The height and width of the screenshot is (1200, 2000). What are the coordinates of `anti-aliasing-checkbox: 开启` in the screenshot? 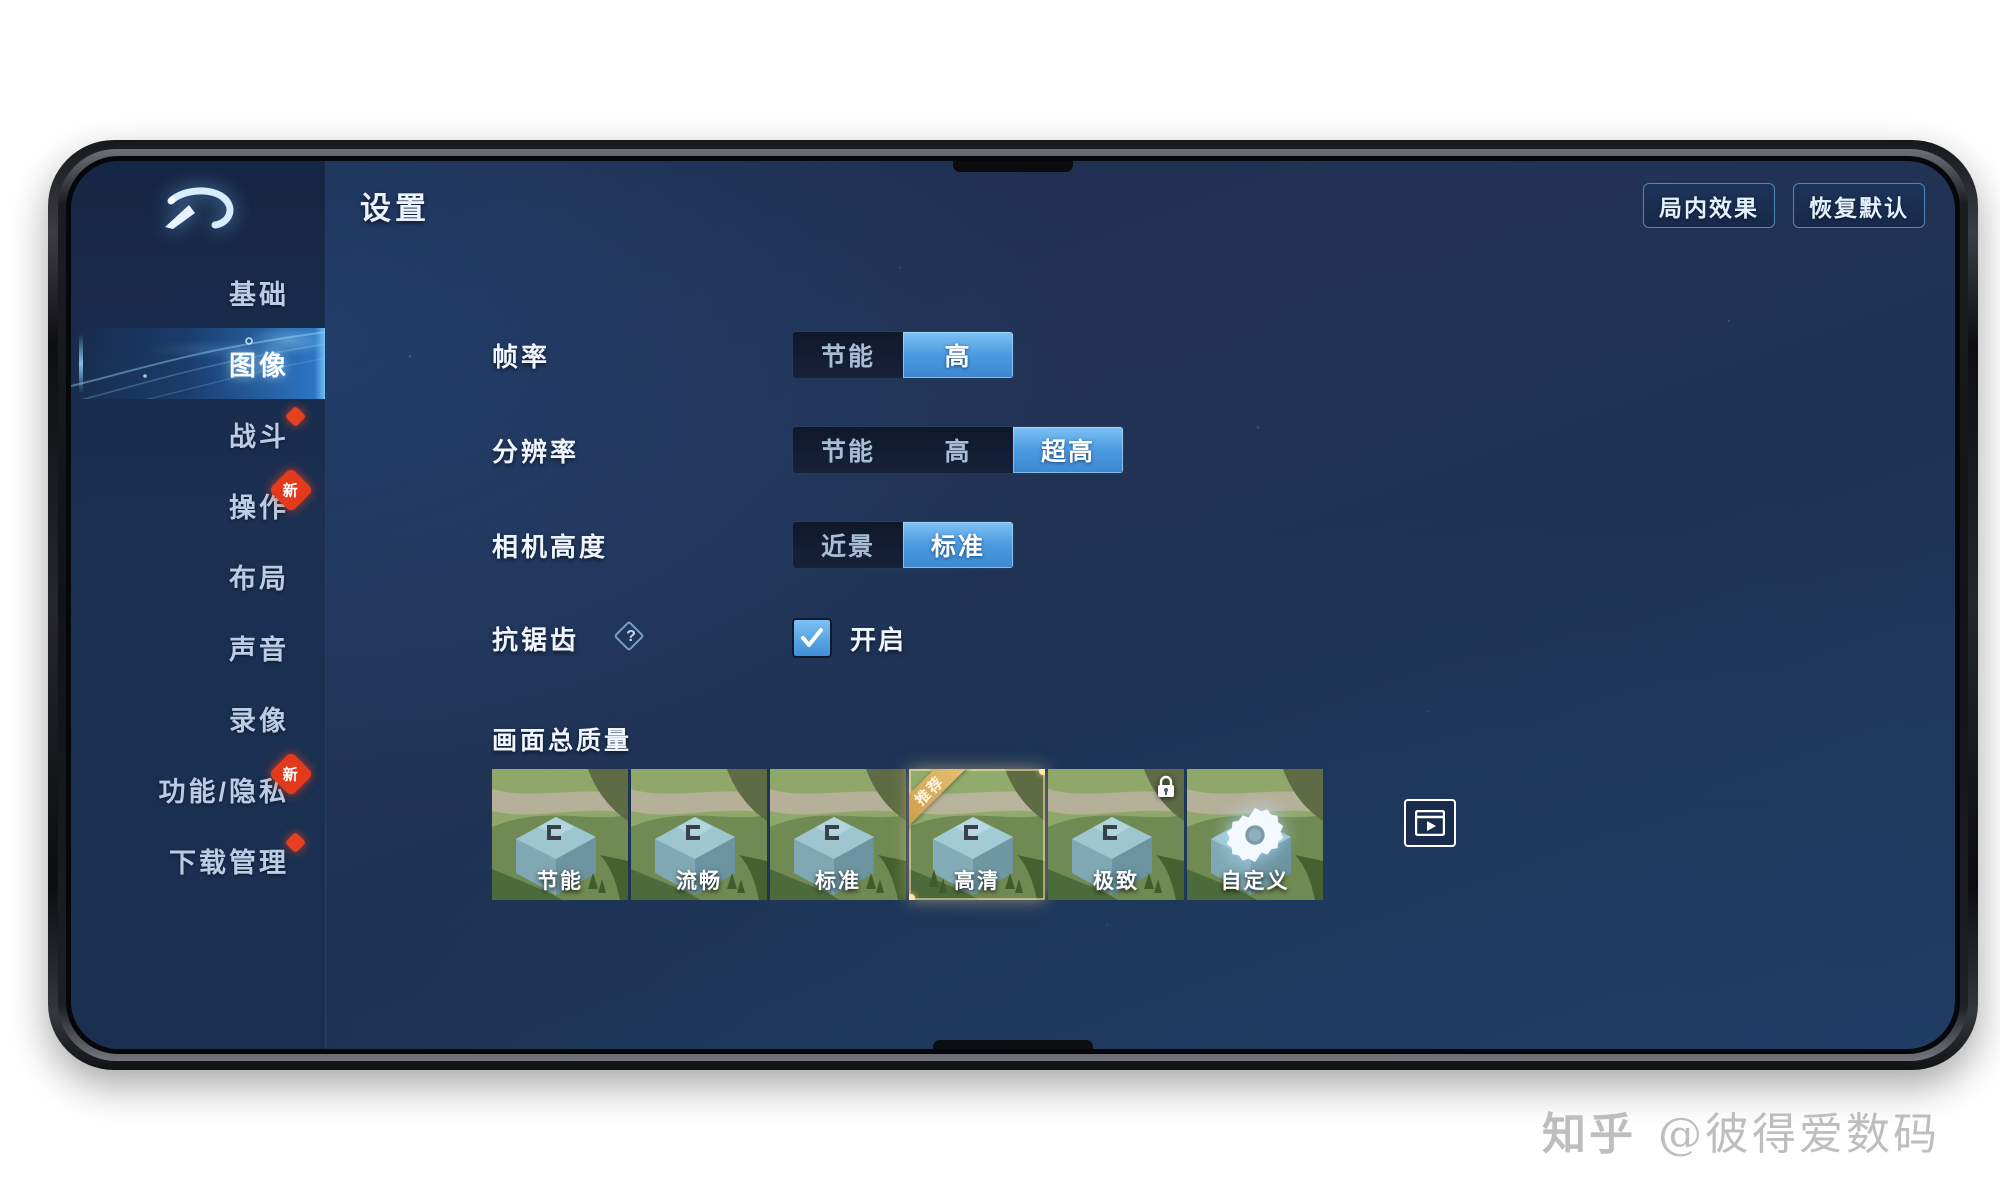 It's located at (849, 638).